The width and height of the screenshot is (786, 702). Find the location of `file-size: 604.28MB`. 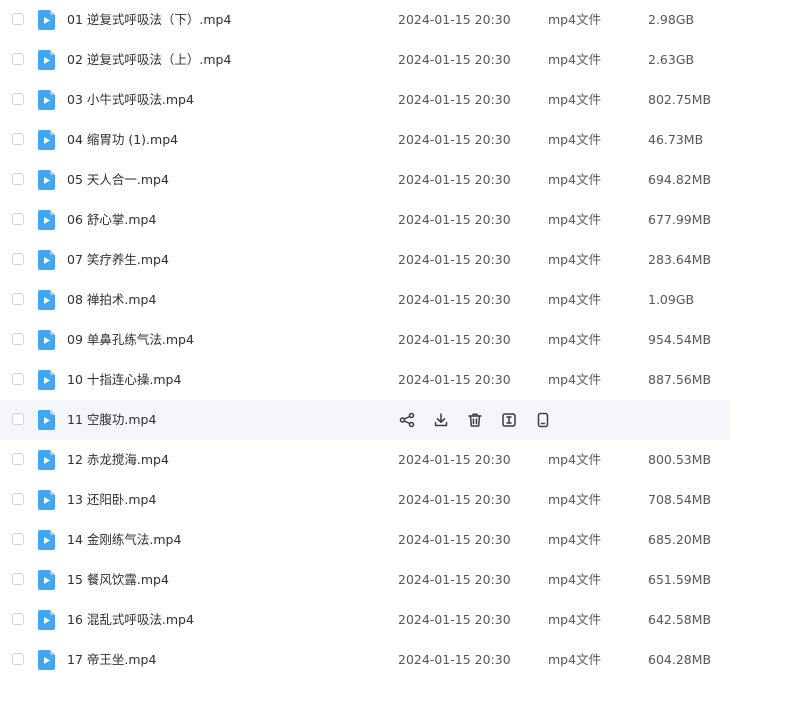

file-size: 604.28MB is located at coordinates (680, 659).